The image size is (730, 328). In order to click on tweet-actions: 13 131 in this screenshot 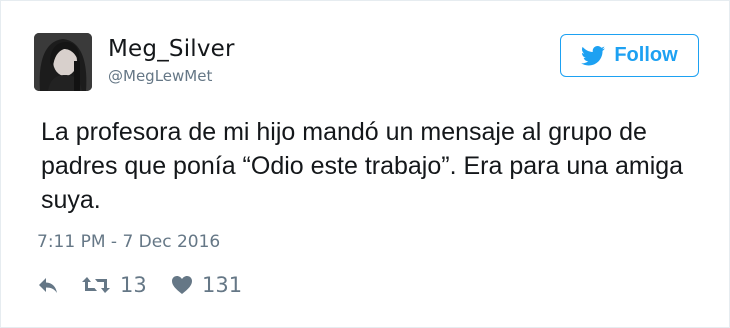, I will do `click(187, 285)`.